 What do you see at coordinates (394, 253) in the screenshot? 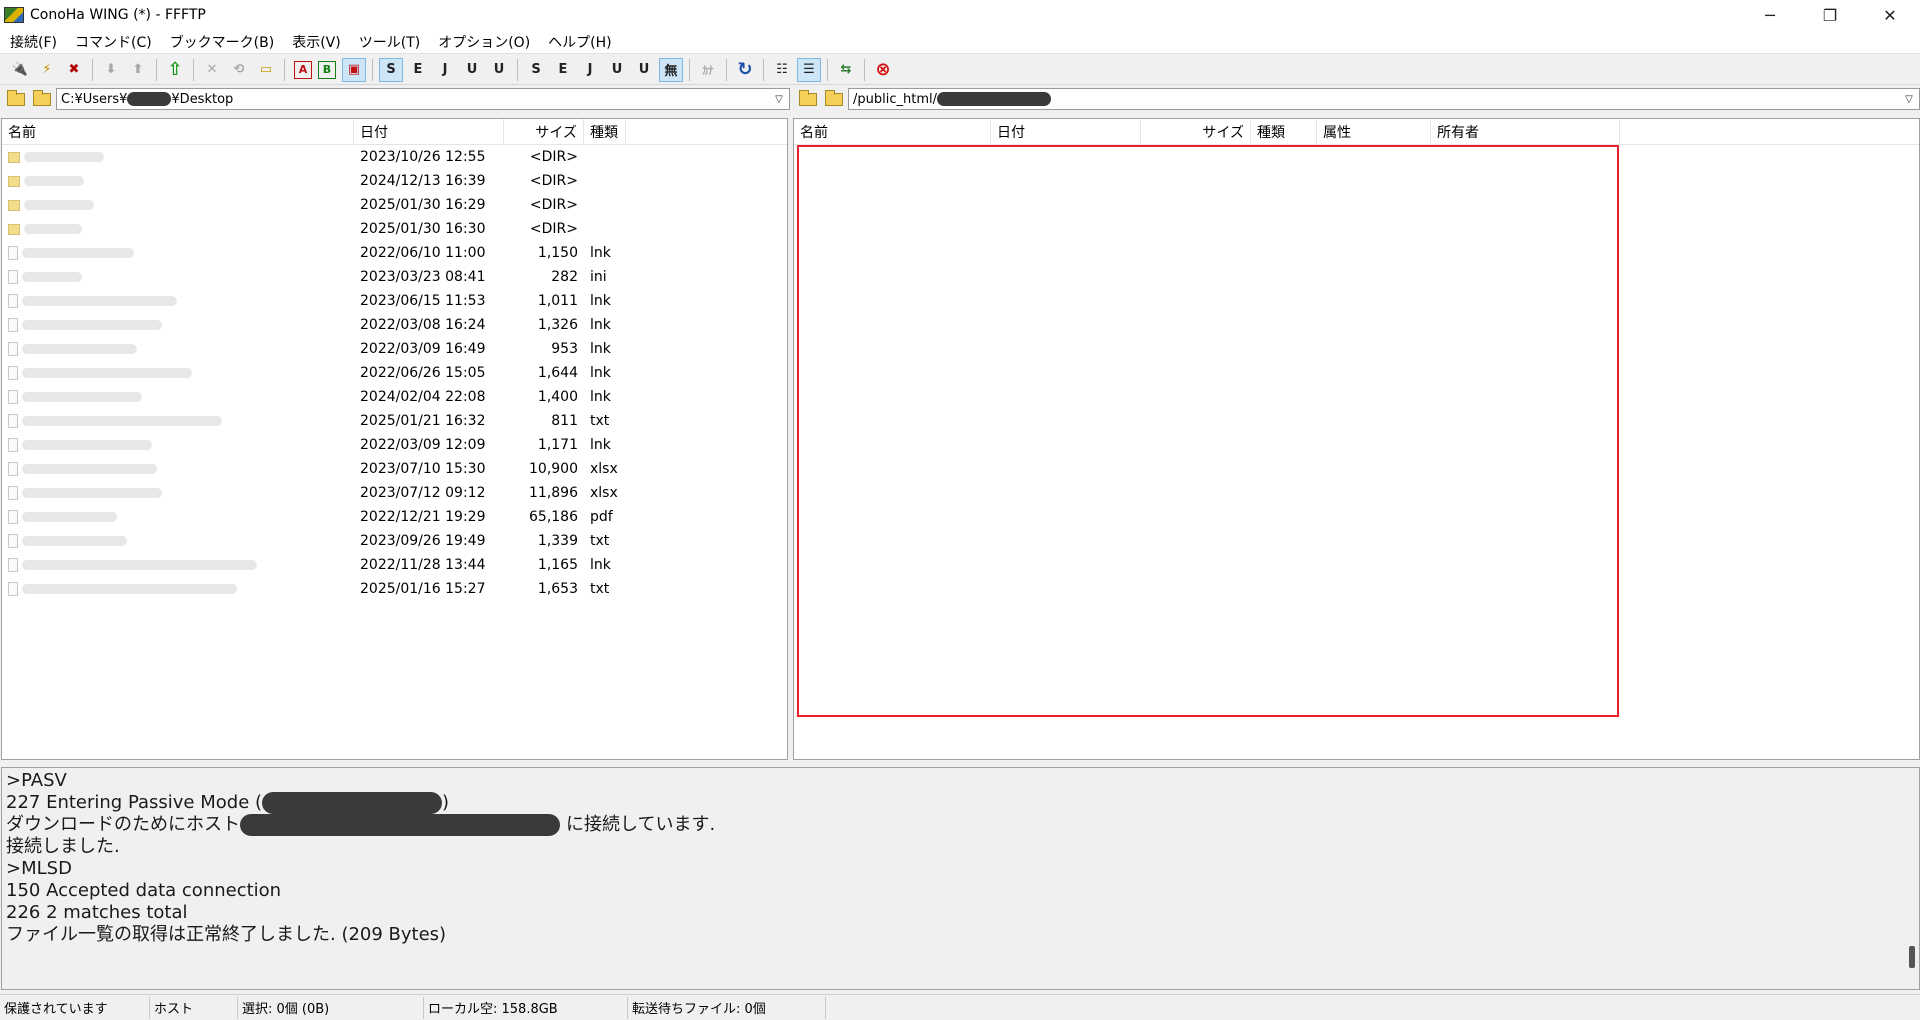
I see `table-row: 2022/06/10 11:00 1,150 lnk` at bounding box center [394, 253].